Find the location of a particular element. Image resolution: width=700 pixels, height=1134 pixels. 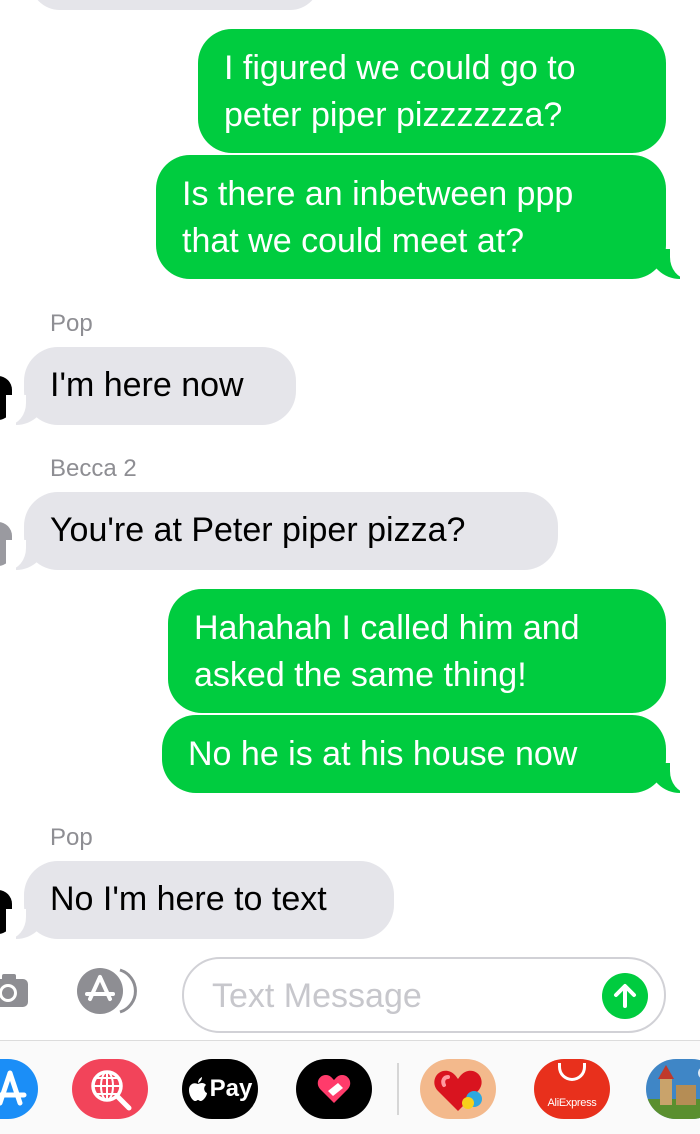

message-field is located at coordinates (424, 995).